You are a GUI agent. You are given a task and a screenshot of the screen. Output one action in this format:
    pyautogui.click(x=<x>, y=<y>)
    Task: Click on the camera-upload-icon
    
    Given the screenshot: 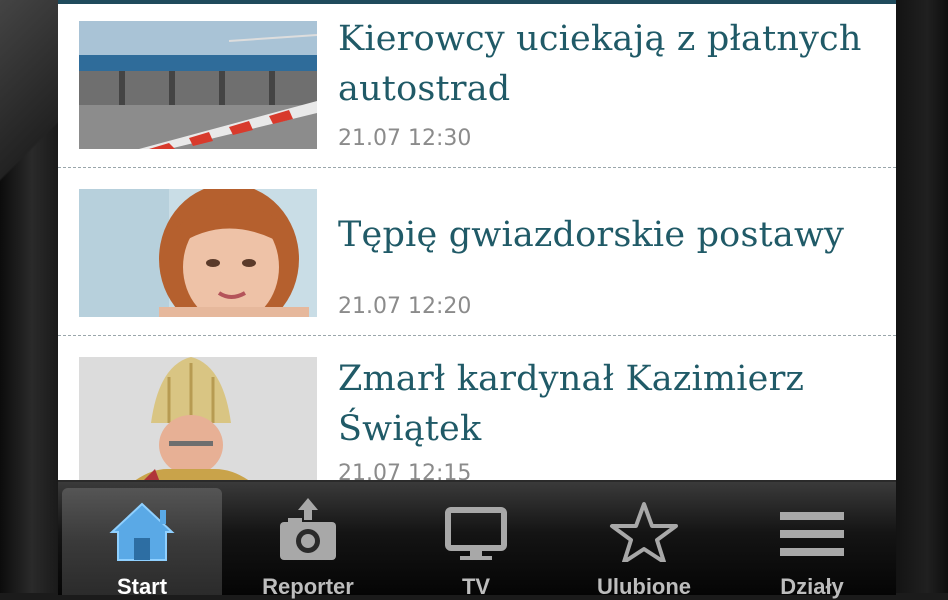 What is the action you would take?
    pyautogui.click(x=308, y=529)
    